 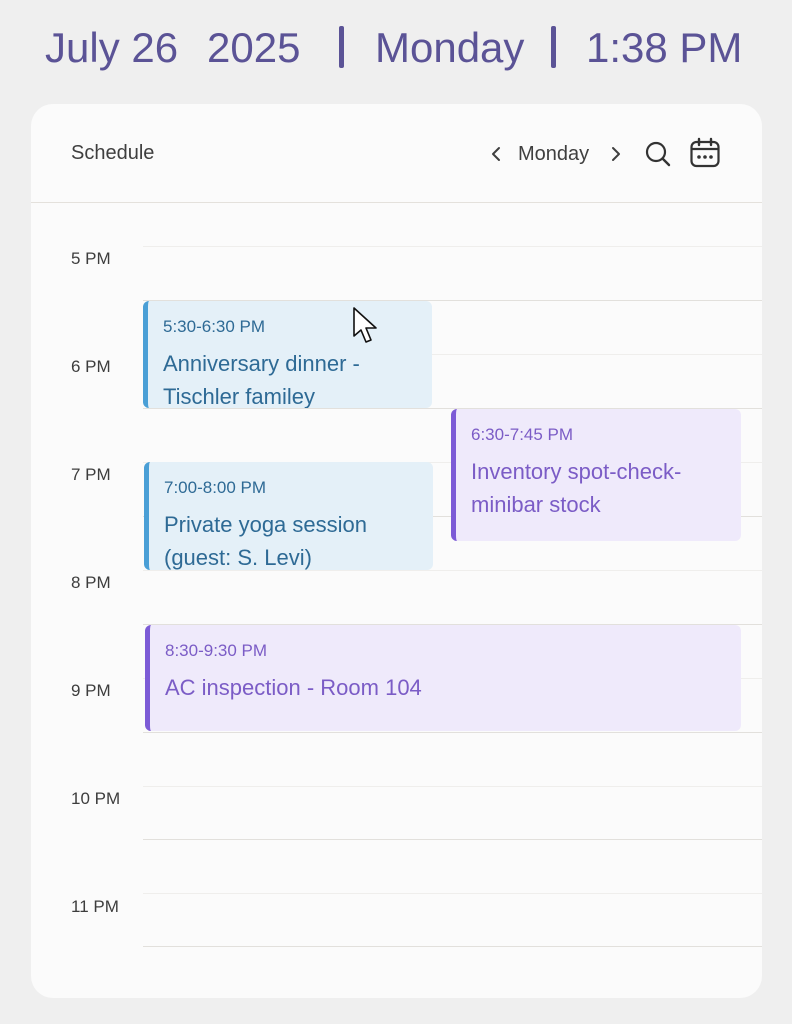 I want to click on event-time: 8:30-9:30 PM, so click(x=216, y=650).